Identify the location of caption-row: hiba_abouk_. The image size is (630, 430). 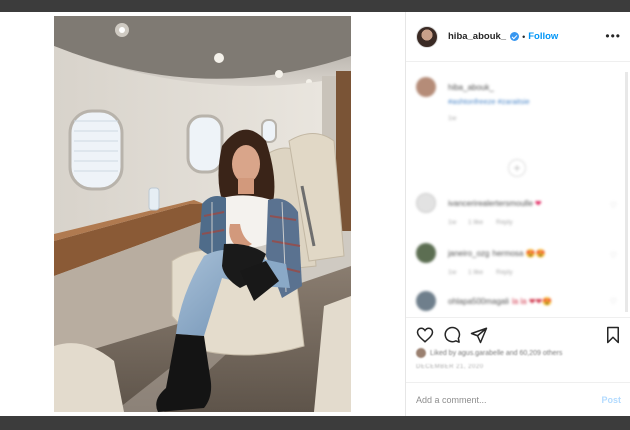
(455, 87).